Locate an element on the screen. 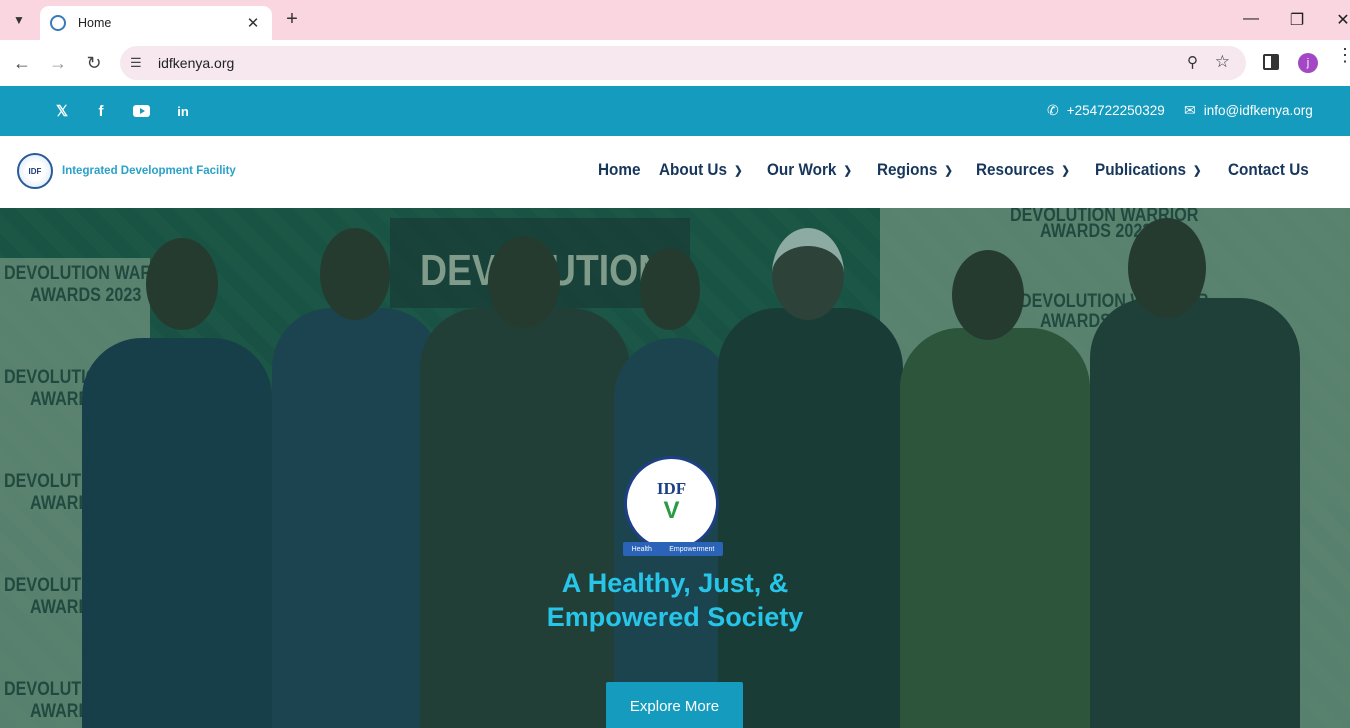 Image resolution: width=1350 pixels, height=728 pixels. site-logo-text: Integrated Development Facility is located at coordinates (149, 171).